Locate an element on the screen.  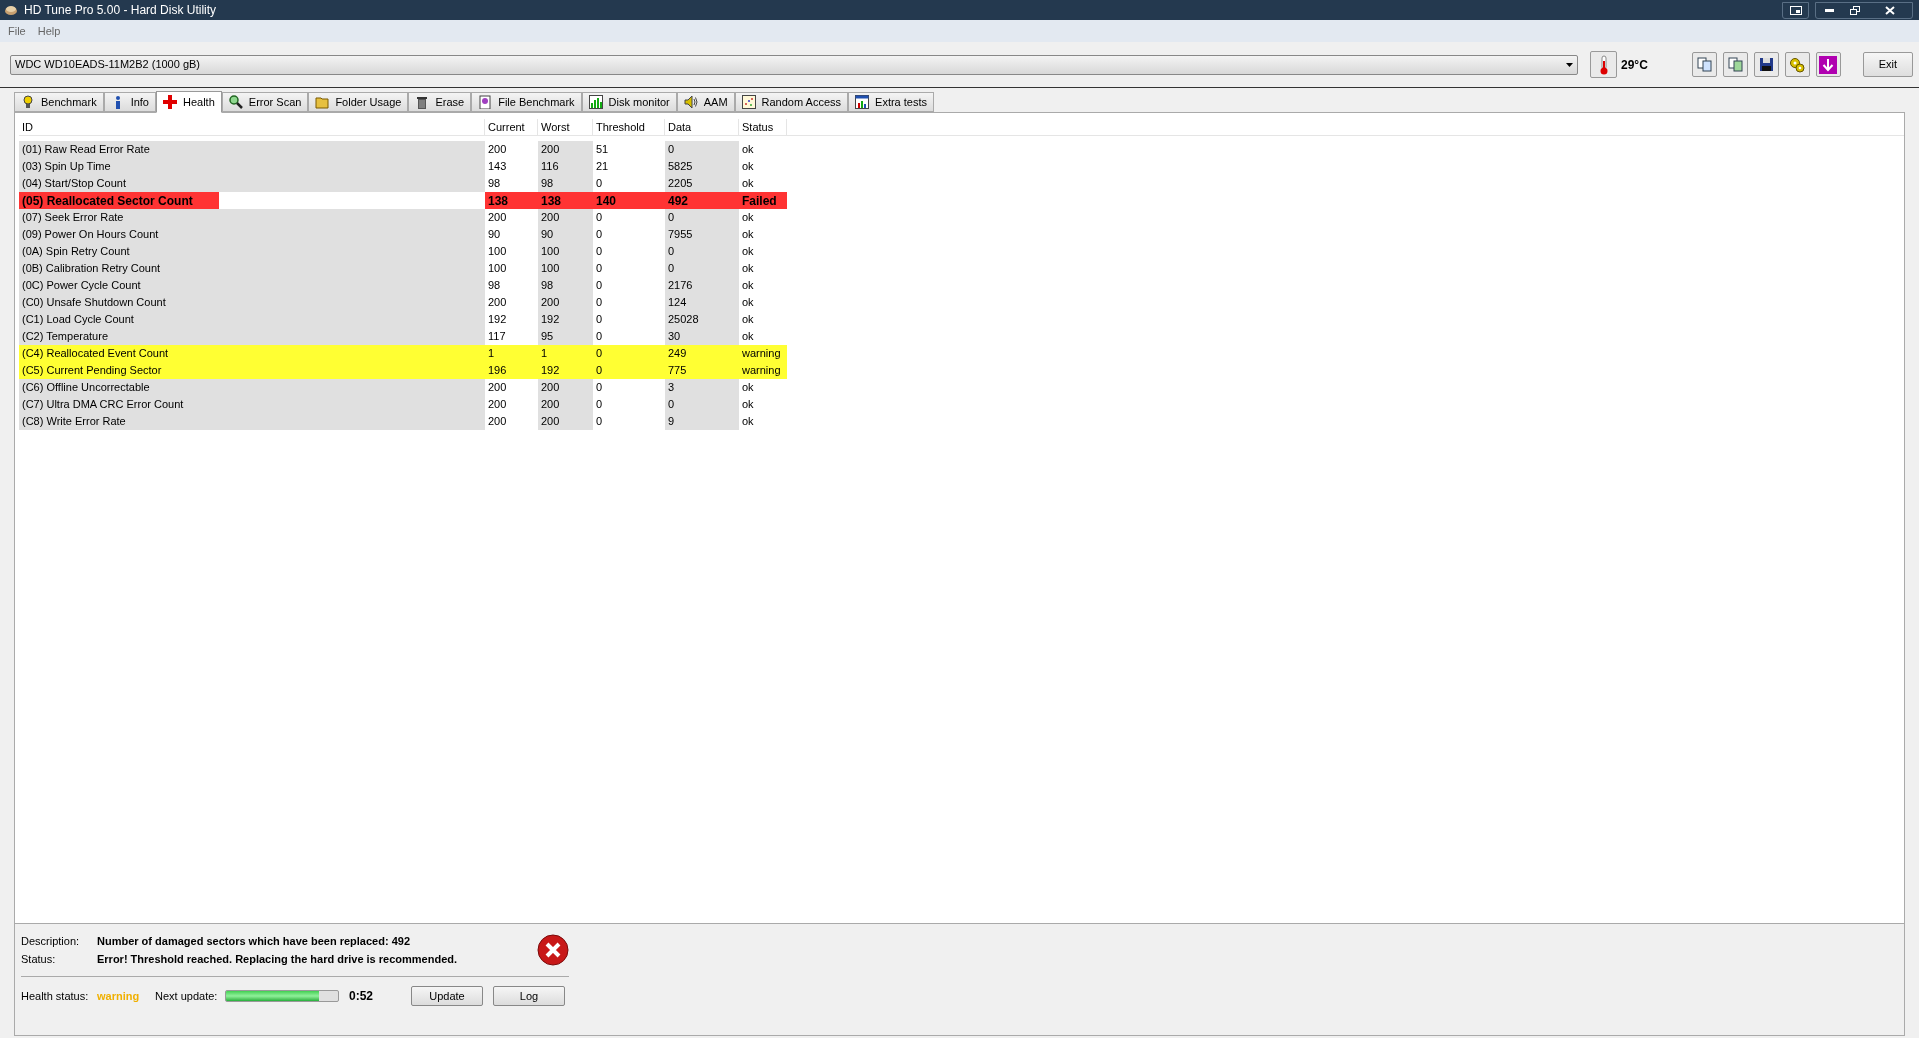
table-cell: (C2) Temperature is located at coordinates (252, 336).